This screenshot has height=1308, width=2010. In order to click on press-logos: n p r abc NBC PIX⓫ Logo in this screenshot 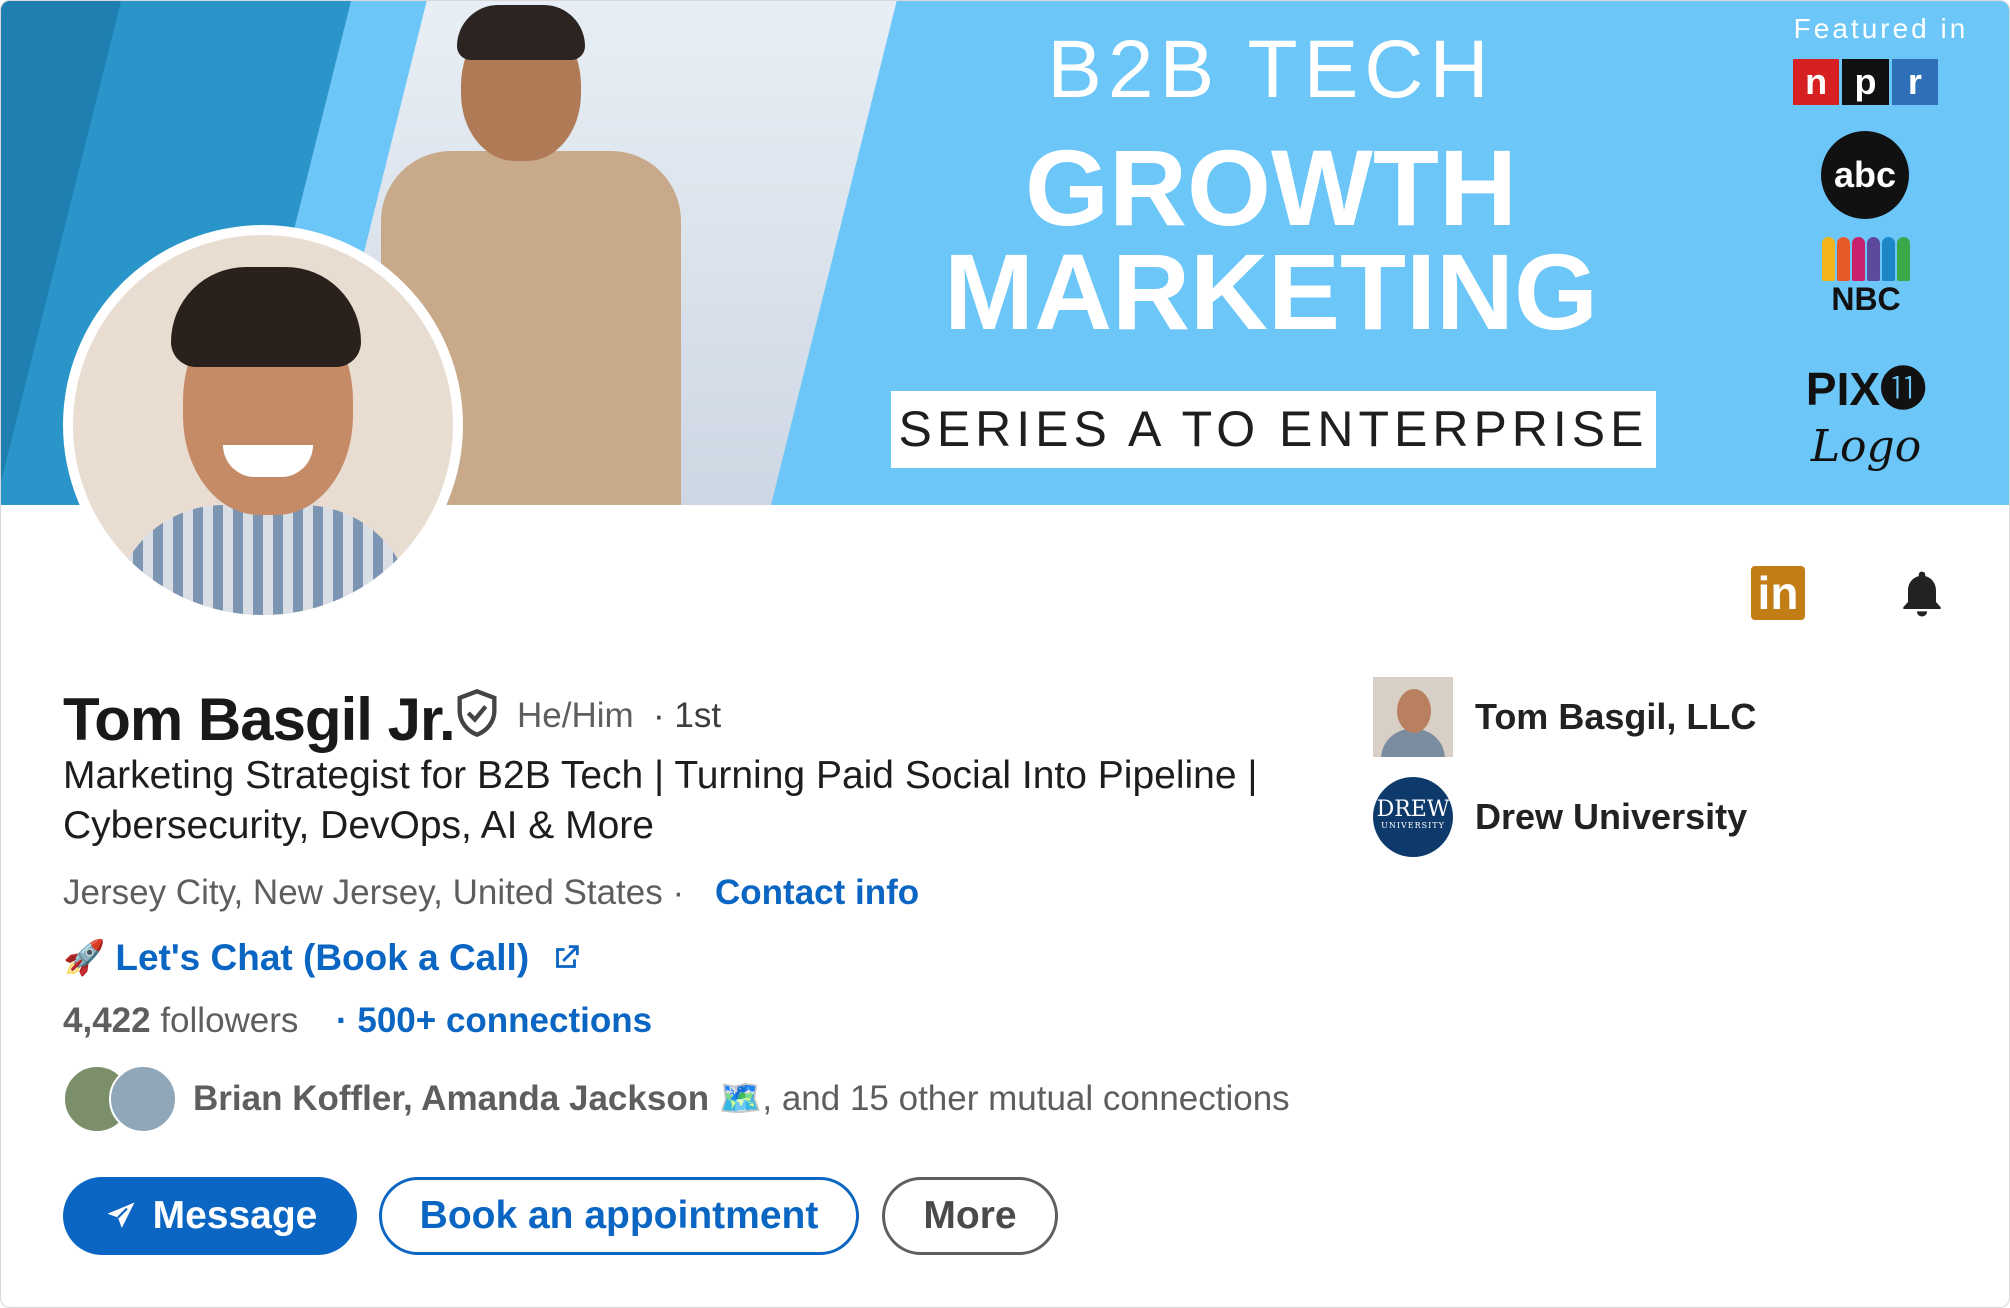, I will do `click(1866, 253)`.